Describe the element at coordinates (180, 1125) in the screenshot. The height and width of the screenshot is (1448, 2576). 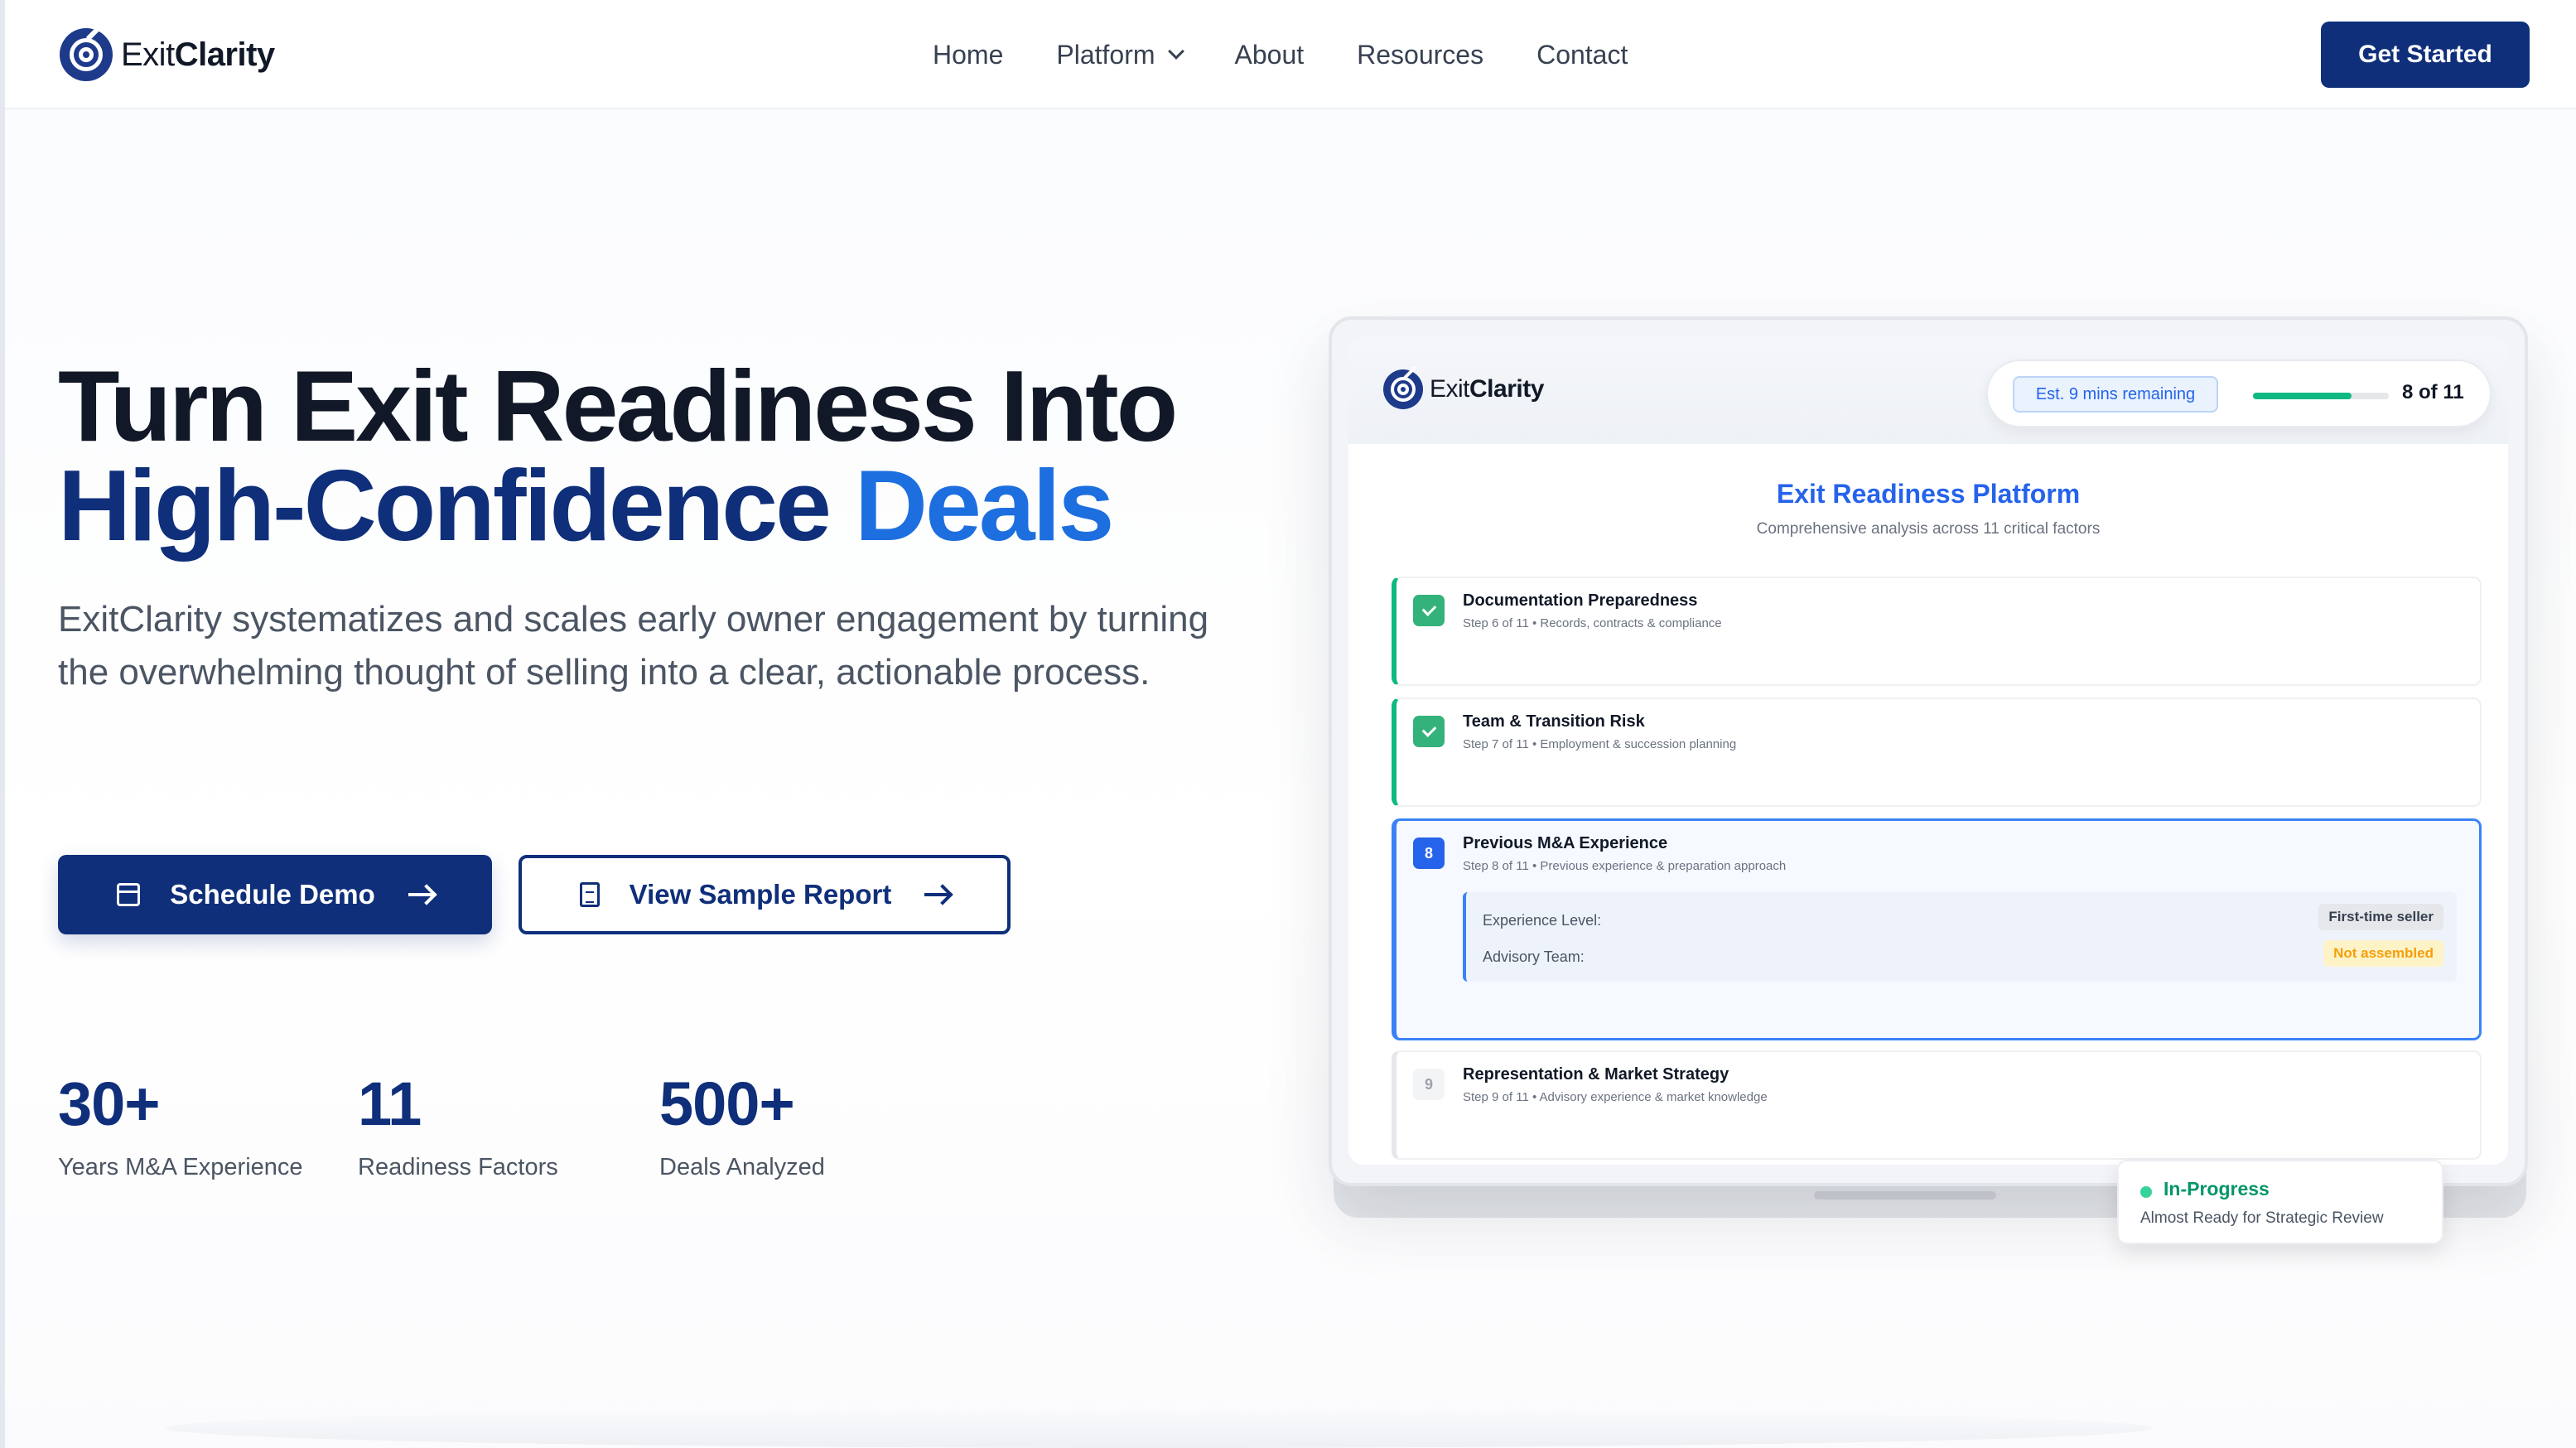
I see `stat-experience: 30+ Years M&A Experience` at that location.